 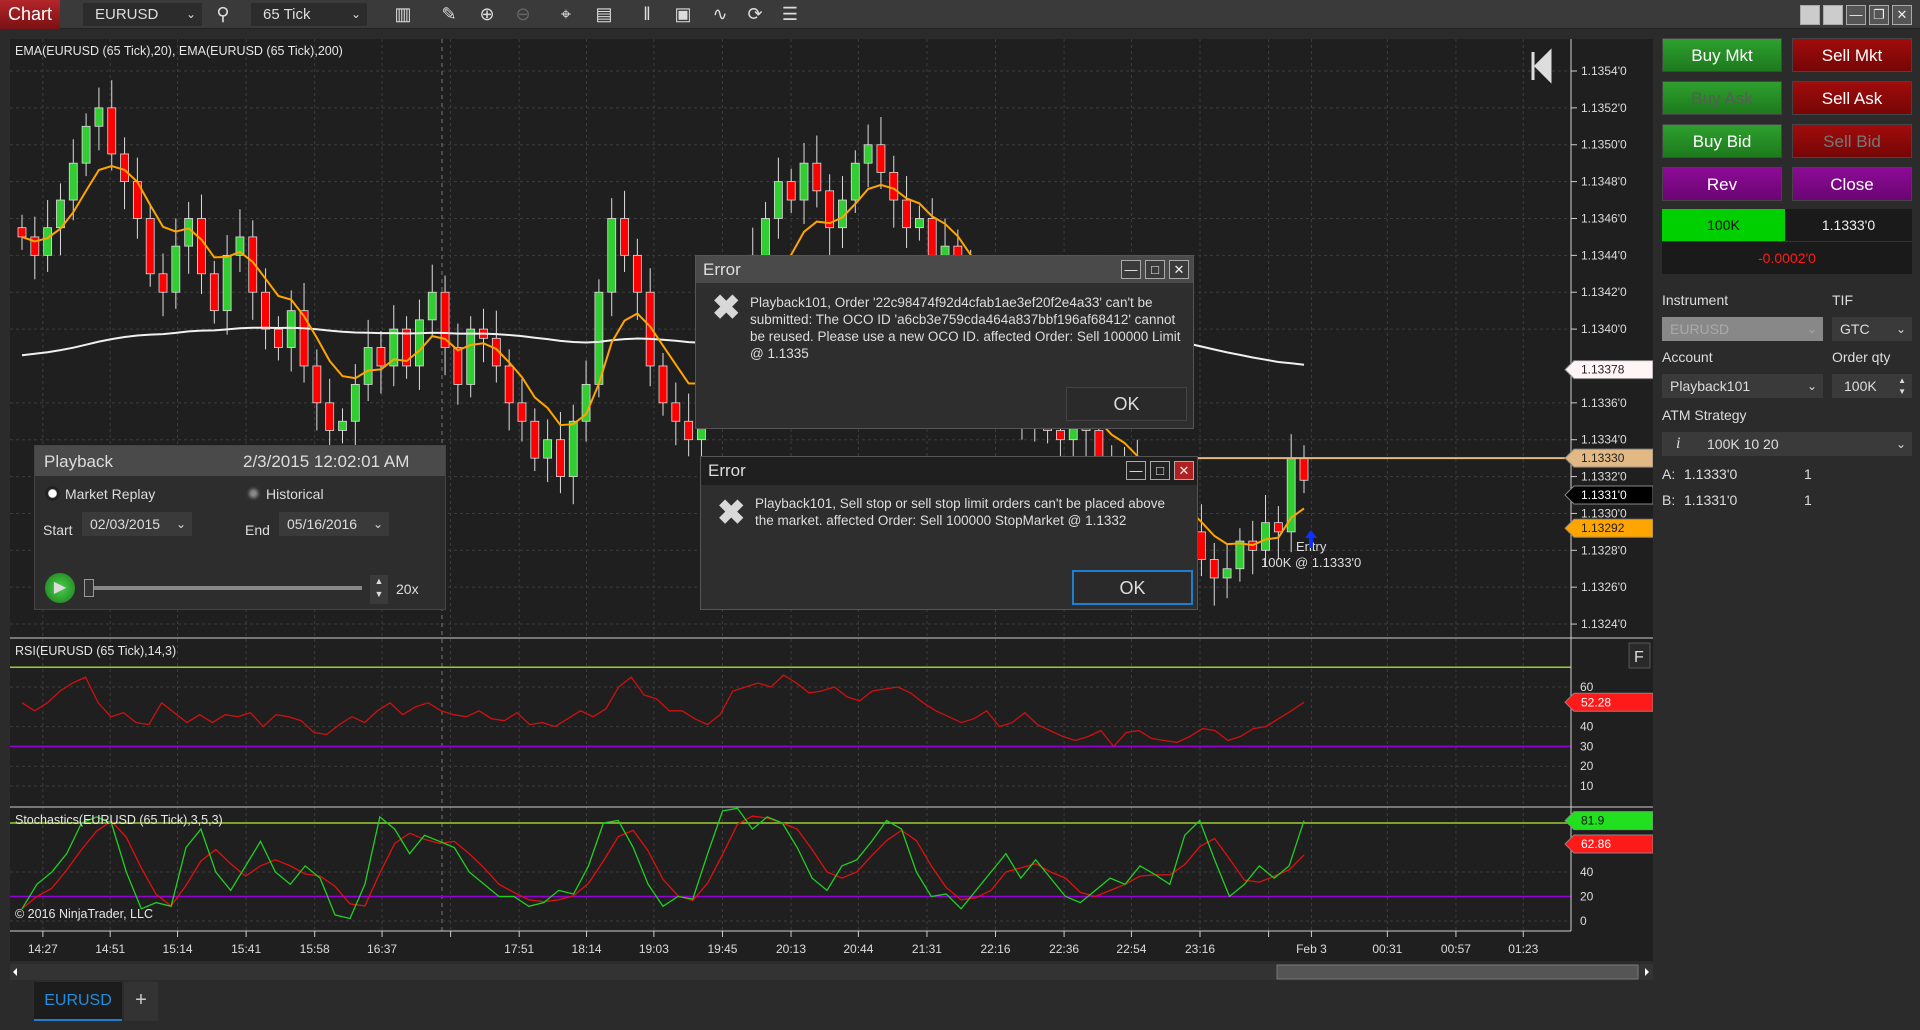 What do you see at coordinates (791, 949) in the screenshot?
I see `time-axis-label: 20:13` at bounding box center [791, 949].